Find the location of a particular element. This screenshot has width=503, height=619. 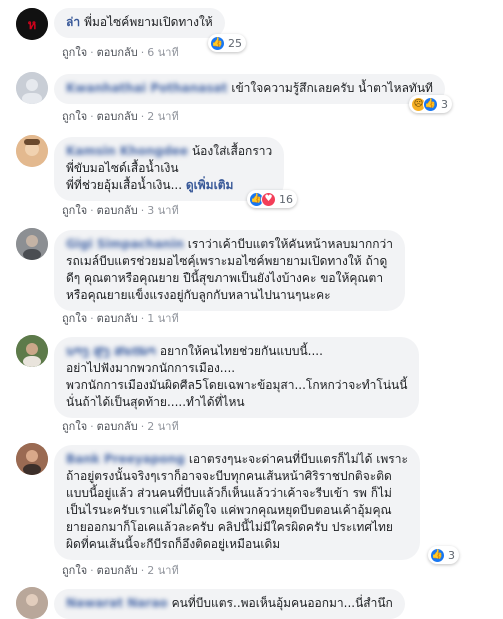

timestamp: 6 นาที is located at coordinates (162, 52).